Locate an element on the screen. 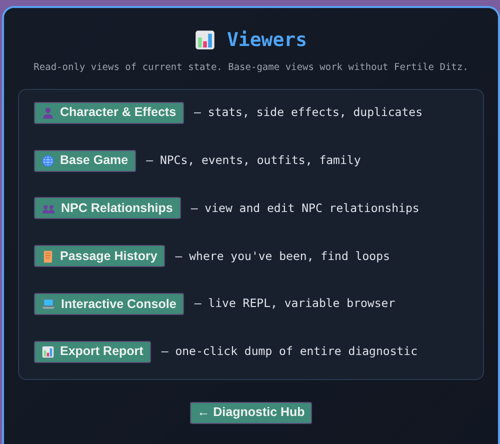 The image size is (500, 444). people-icon is located at coordinates (48, 208).